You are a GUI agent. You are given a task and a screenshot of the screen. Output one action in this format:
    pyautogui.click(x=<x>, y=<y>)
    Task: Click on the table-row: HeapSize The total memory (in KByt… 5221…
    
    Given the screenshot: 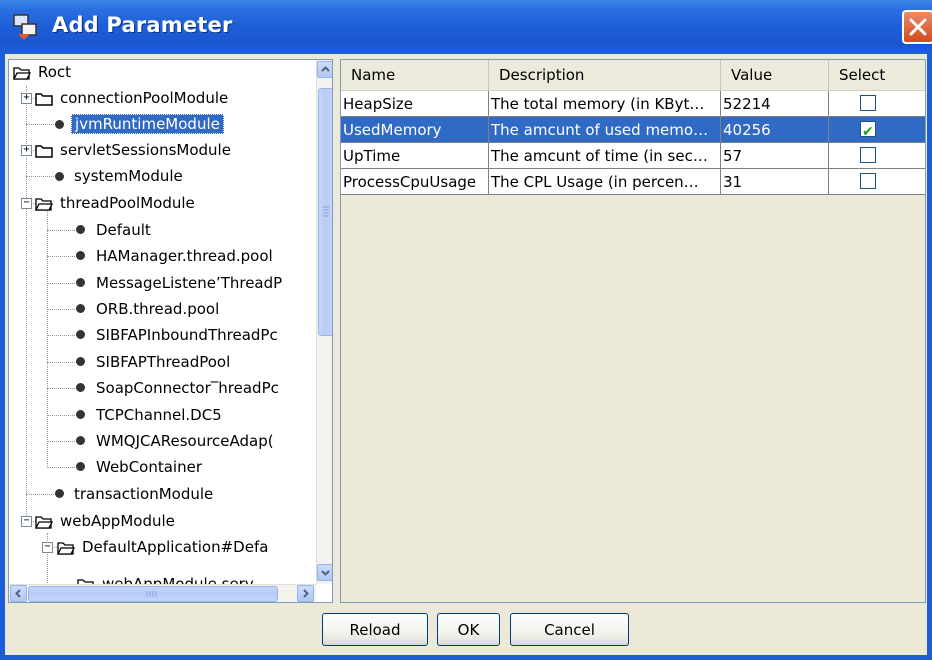 What is the action you would take?
    pyautogui.click(x=633, y=104)
    